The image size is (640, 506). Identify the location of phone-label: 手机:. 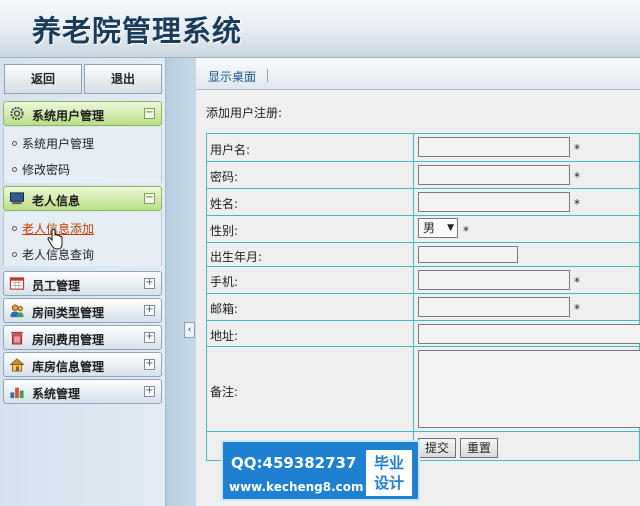
(224, 282).